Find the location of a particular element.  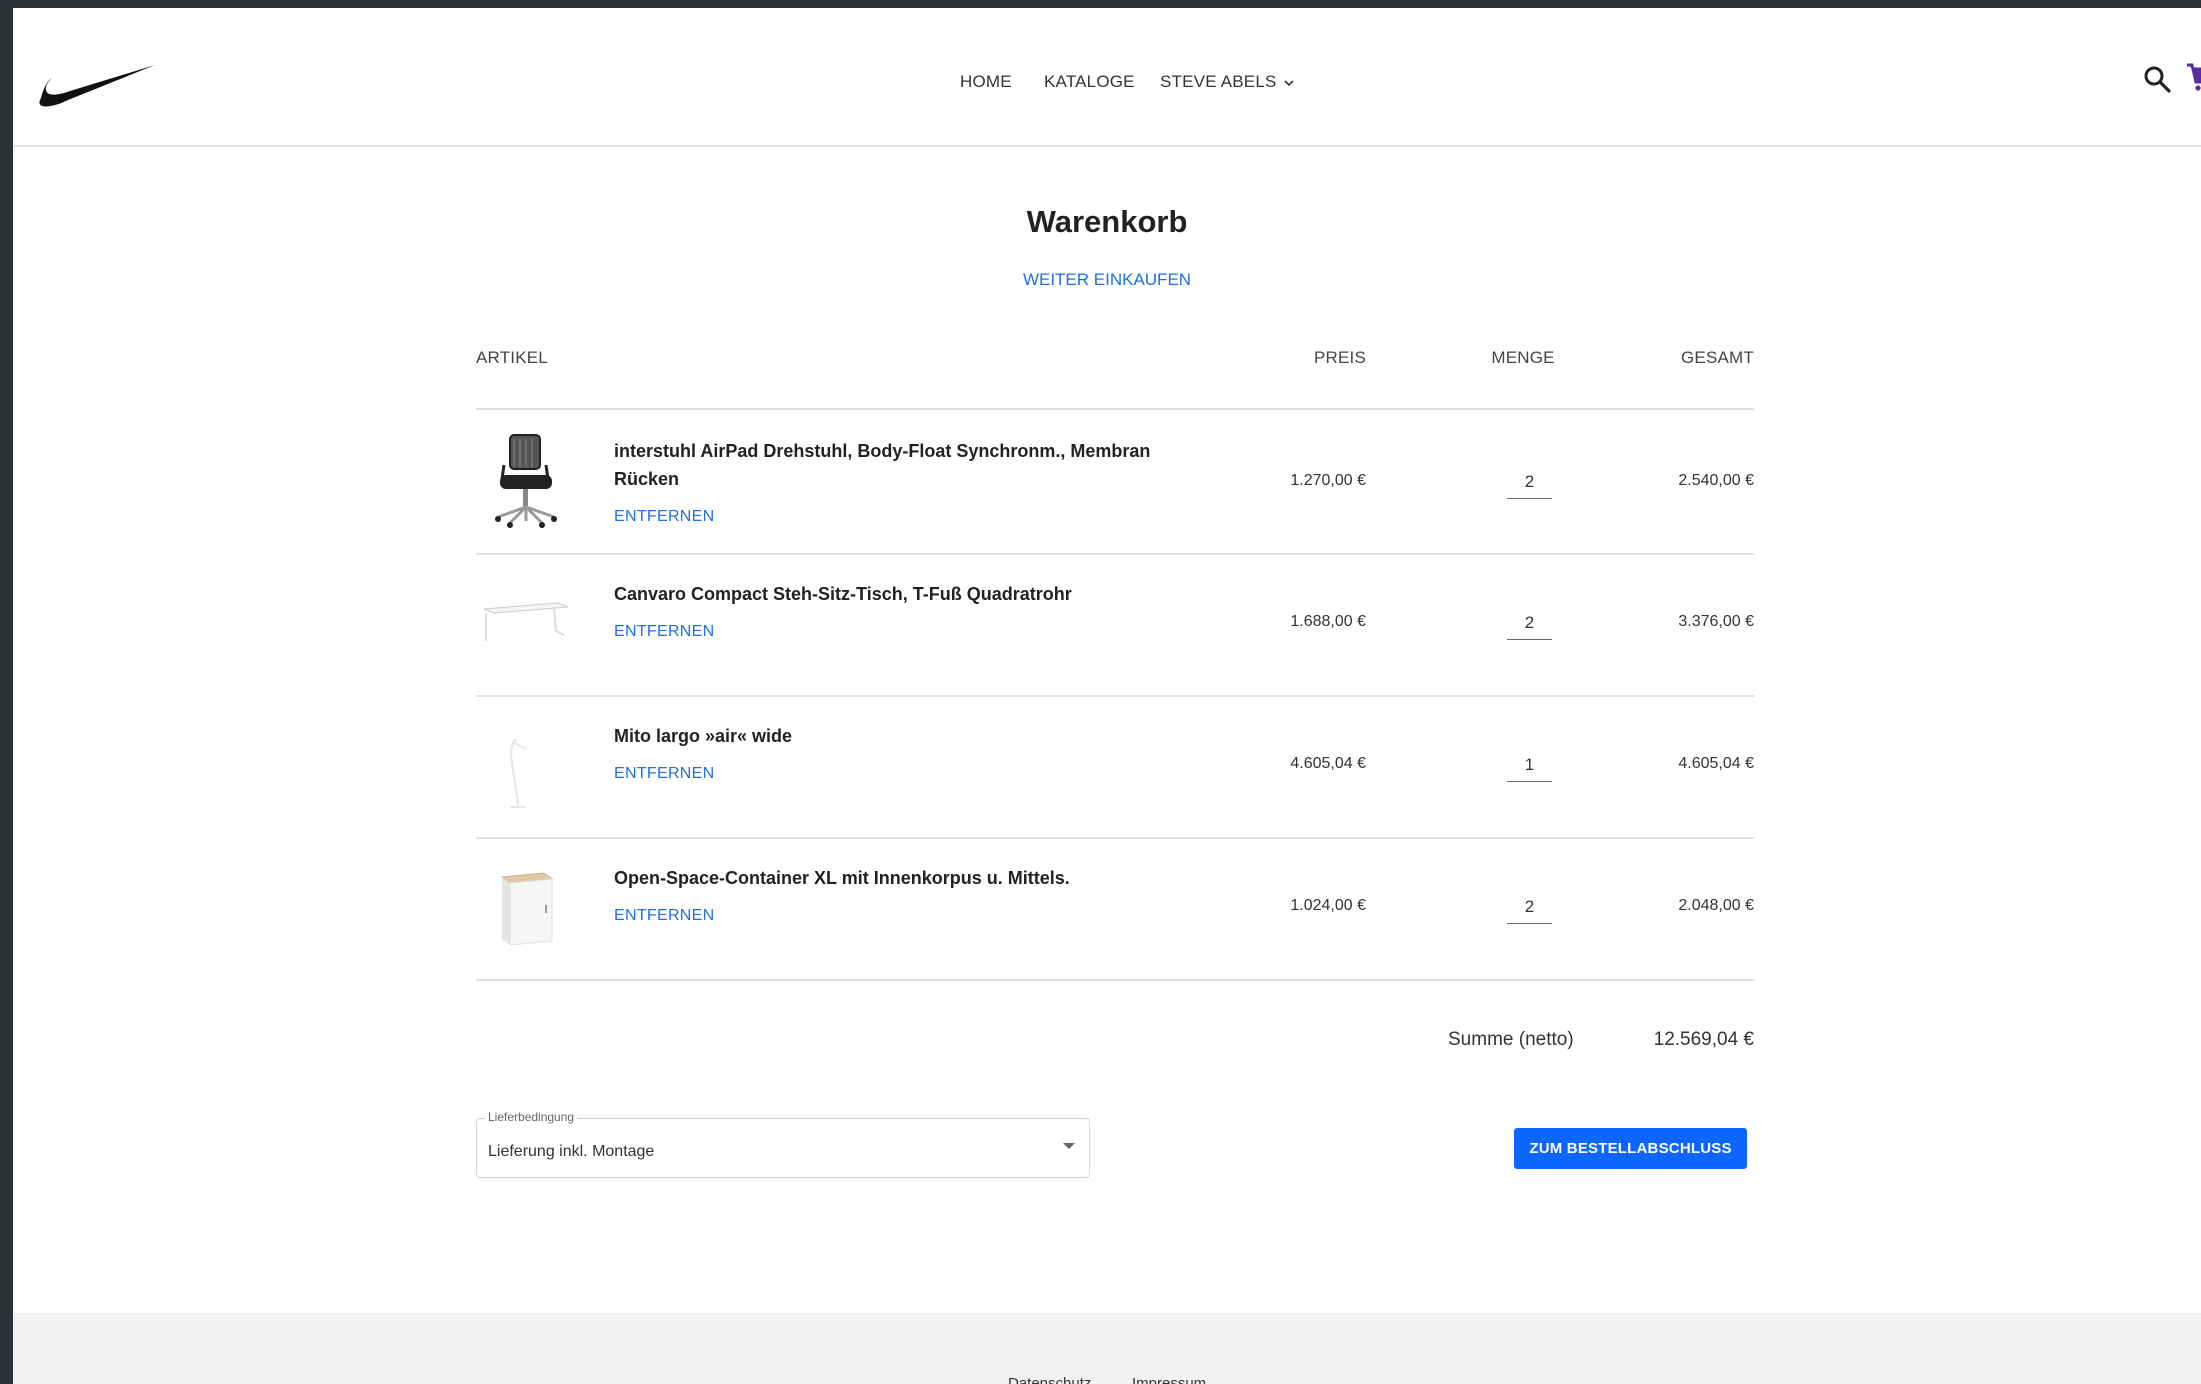

sum-label: Summe (netto) is located at coordinates (1511, 1039).